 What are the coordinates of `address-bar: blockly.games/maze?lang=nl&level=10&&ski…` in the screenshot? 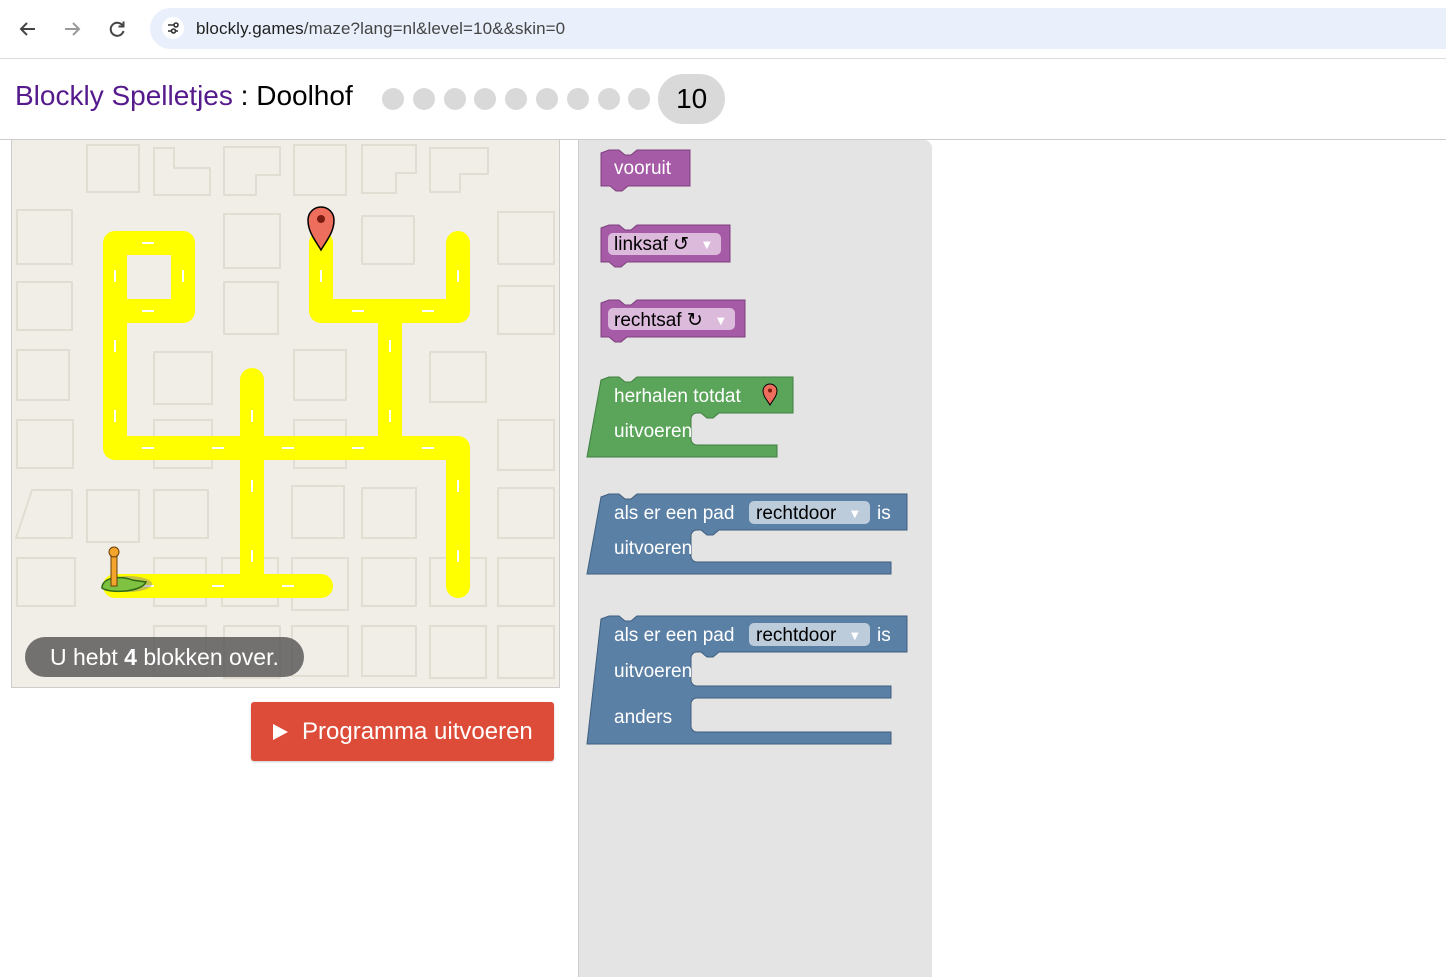 It's located at (798, 28).